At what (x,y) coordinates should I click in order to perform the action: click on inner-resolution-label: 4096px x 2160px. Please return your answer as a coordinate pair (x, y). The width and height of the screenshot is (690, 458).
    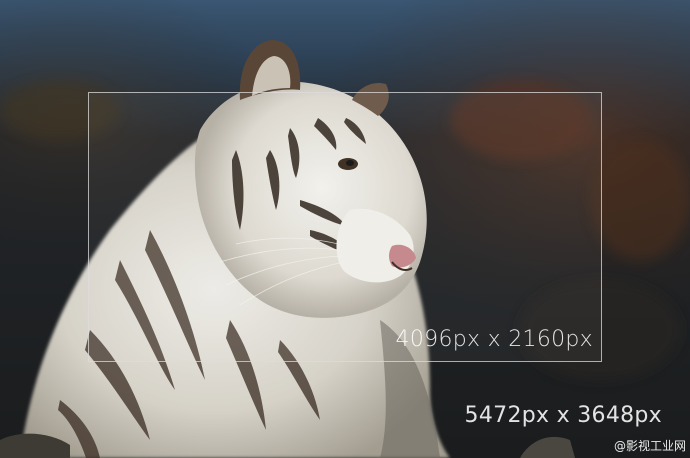
    Looking at the image, I should click on (494, 339).